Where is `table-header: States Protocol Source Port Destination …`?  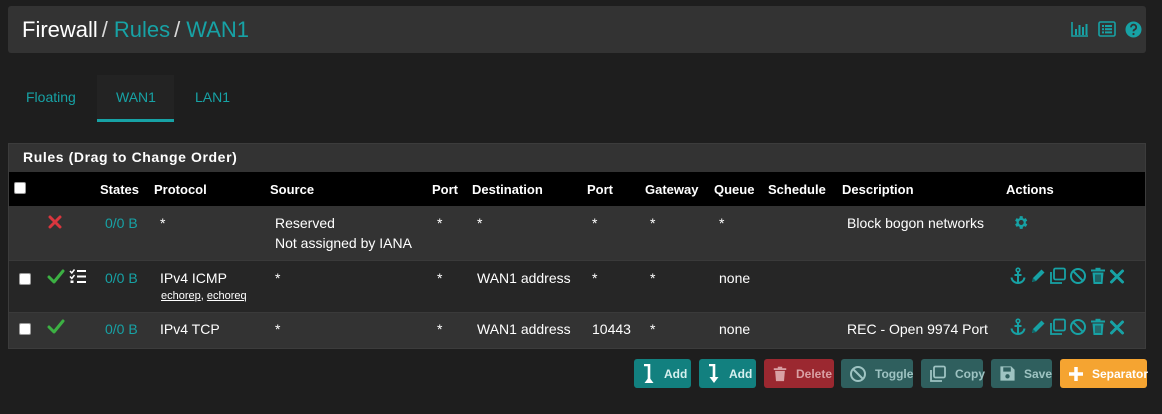
table-header: States Protocol Source Port Destination … is located at coordinates (577, 189).